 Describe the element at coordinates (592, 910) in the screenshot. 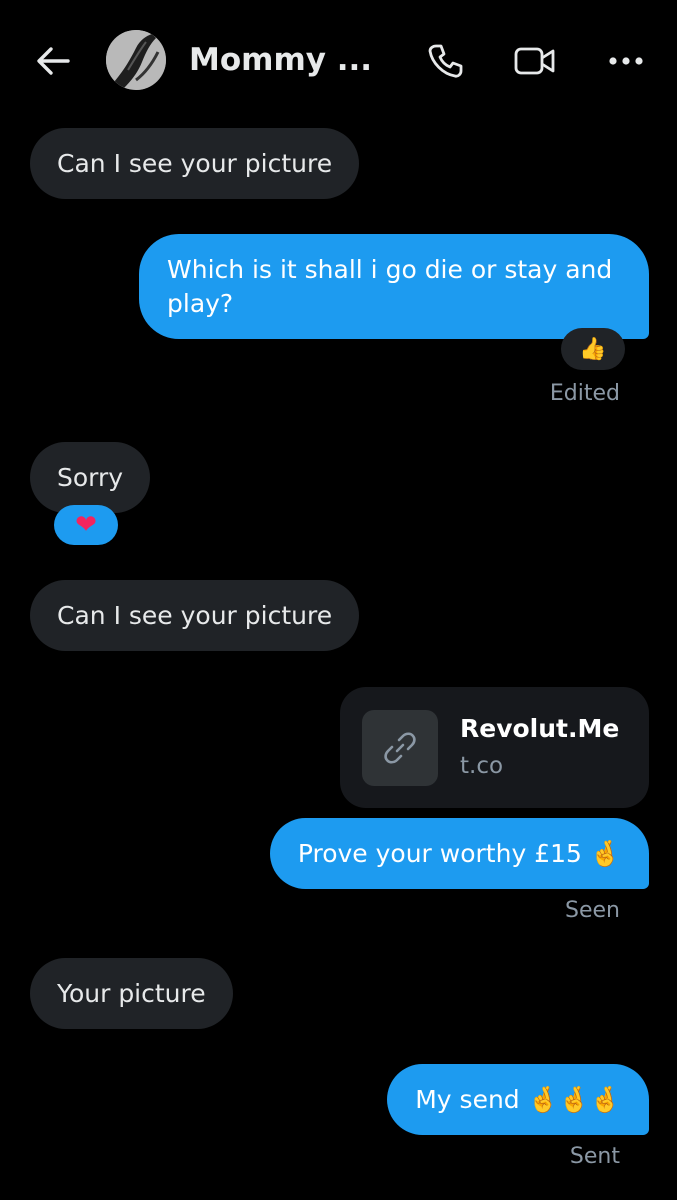

I see `message-status: Seen` at that location.